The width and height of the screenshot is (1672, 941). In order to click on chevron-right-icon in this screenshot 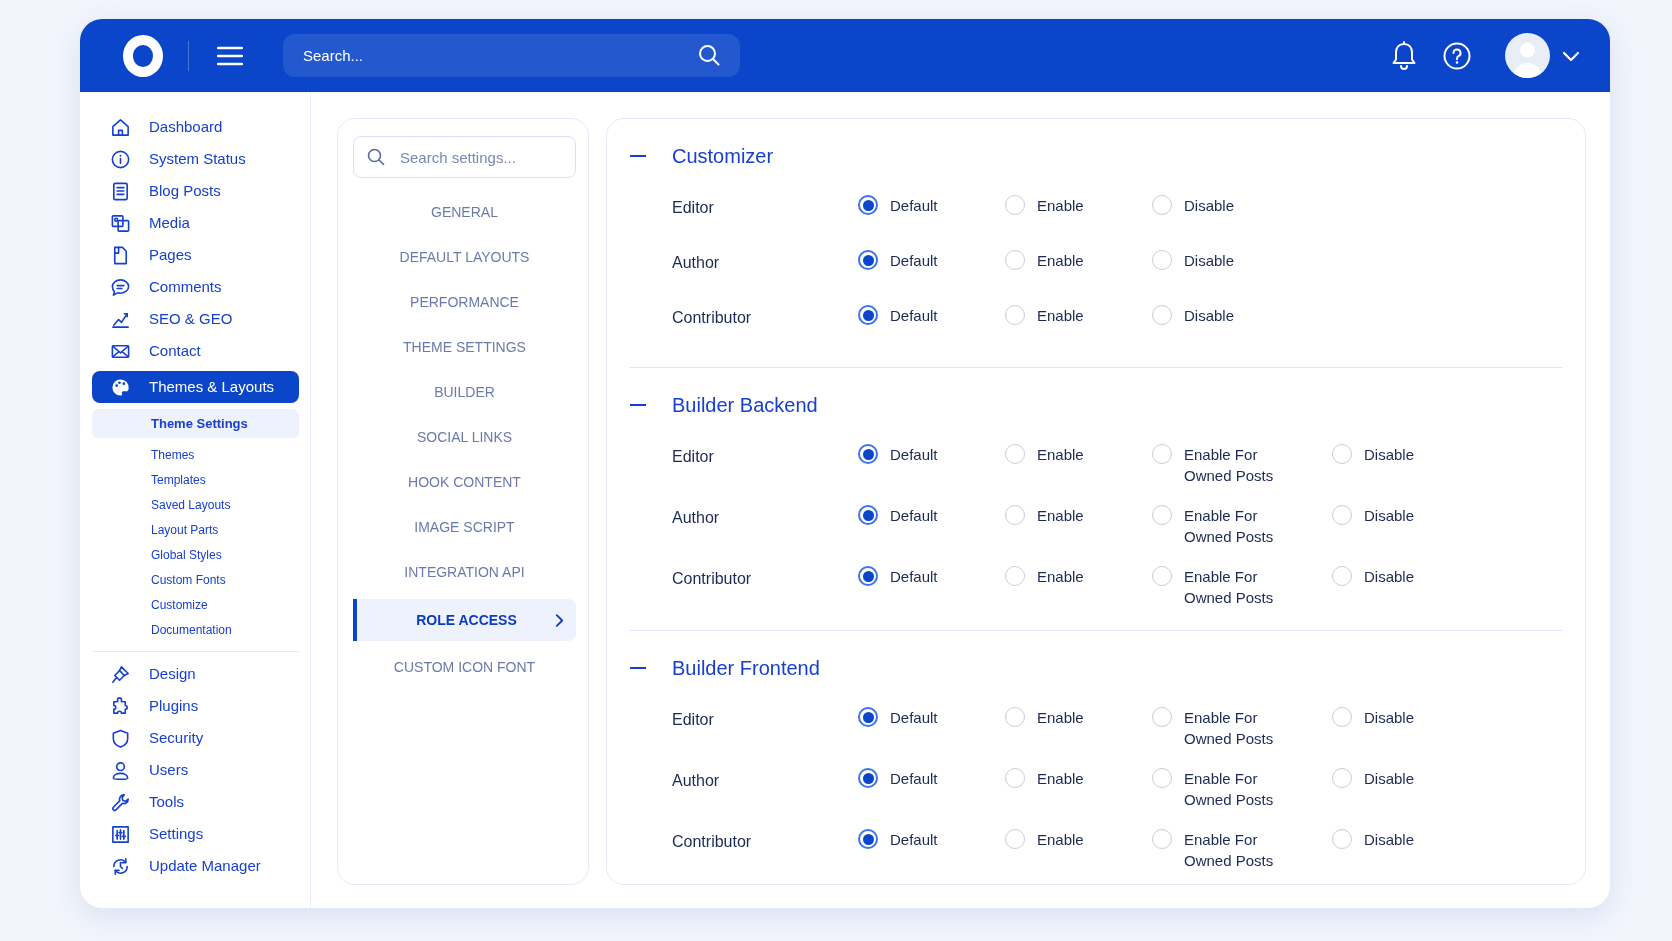, I will do `click(559, 620)`.